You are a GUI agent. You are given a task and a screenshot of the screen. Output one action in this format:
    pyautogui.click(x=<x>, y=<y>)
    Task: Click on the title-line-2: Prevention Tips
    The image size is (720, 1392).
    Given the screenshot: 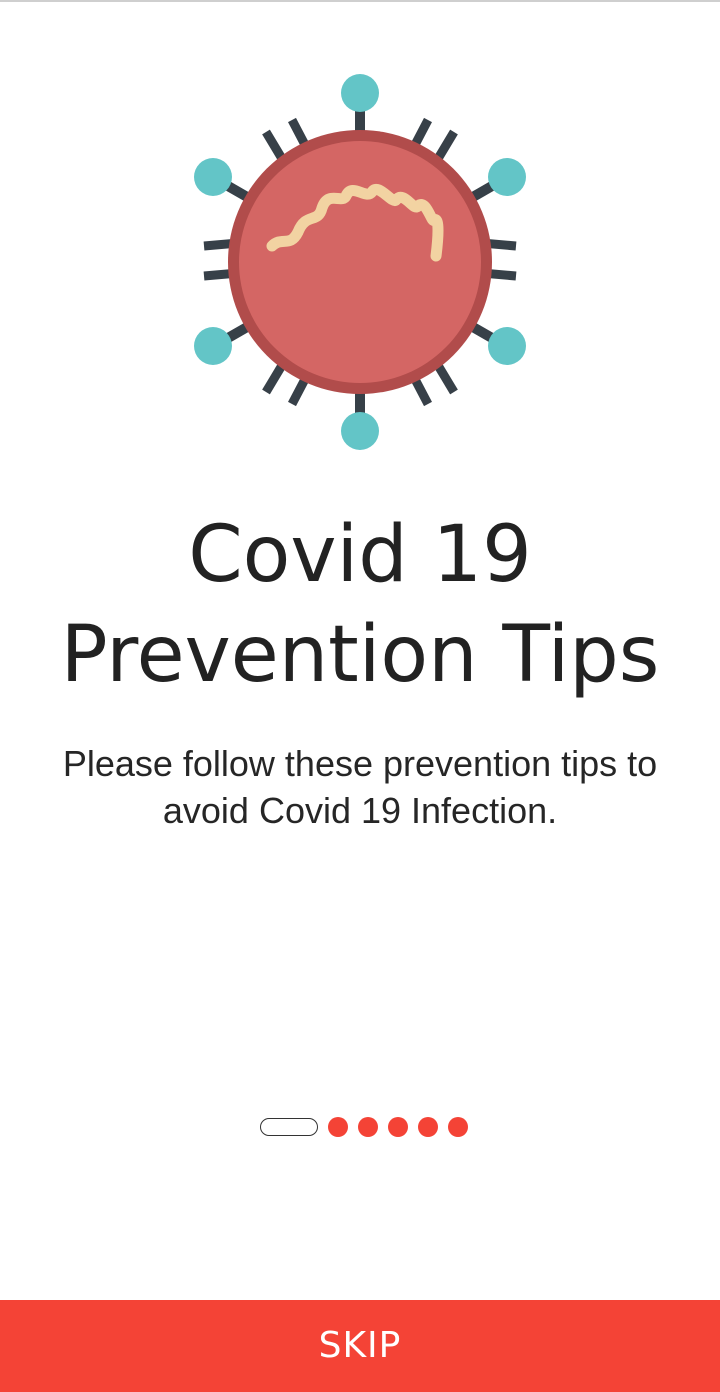 What is the action you would take?
    pyautogui.click(x=360, y=655)
    